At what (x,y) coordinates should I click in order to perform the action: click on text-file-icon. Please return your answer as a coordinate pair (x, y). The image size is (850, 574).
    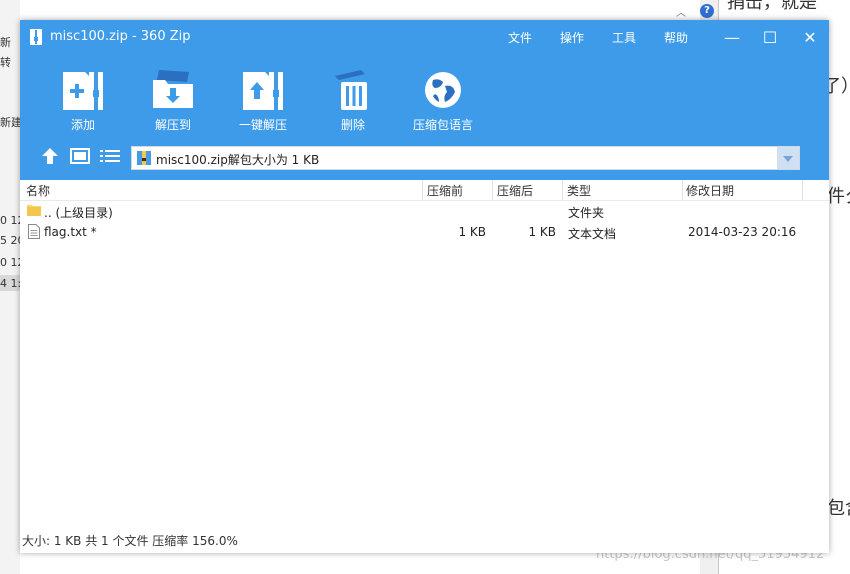
    Looking at the image, I should click on (34, 231).